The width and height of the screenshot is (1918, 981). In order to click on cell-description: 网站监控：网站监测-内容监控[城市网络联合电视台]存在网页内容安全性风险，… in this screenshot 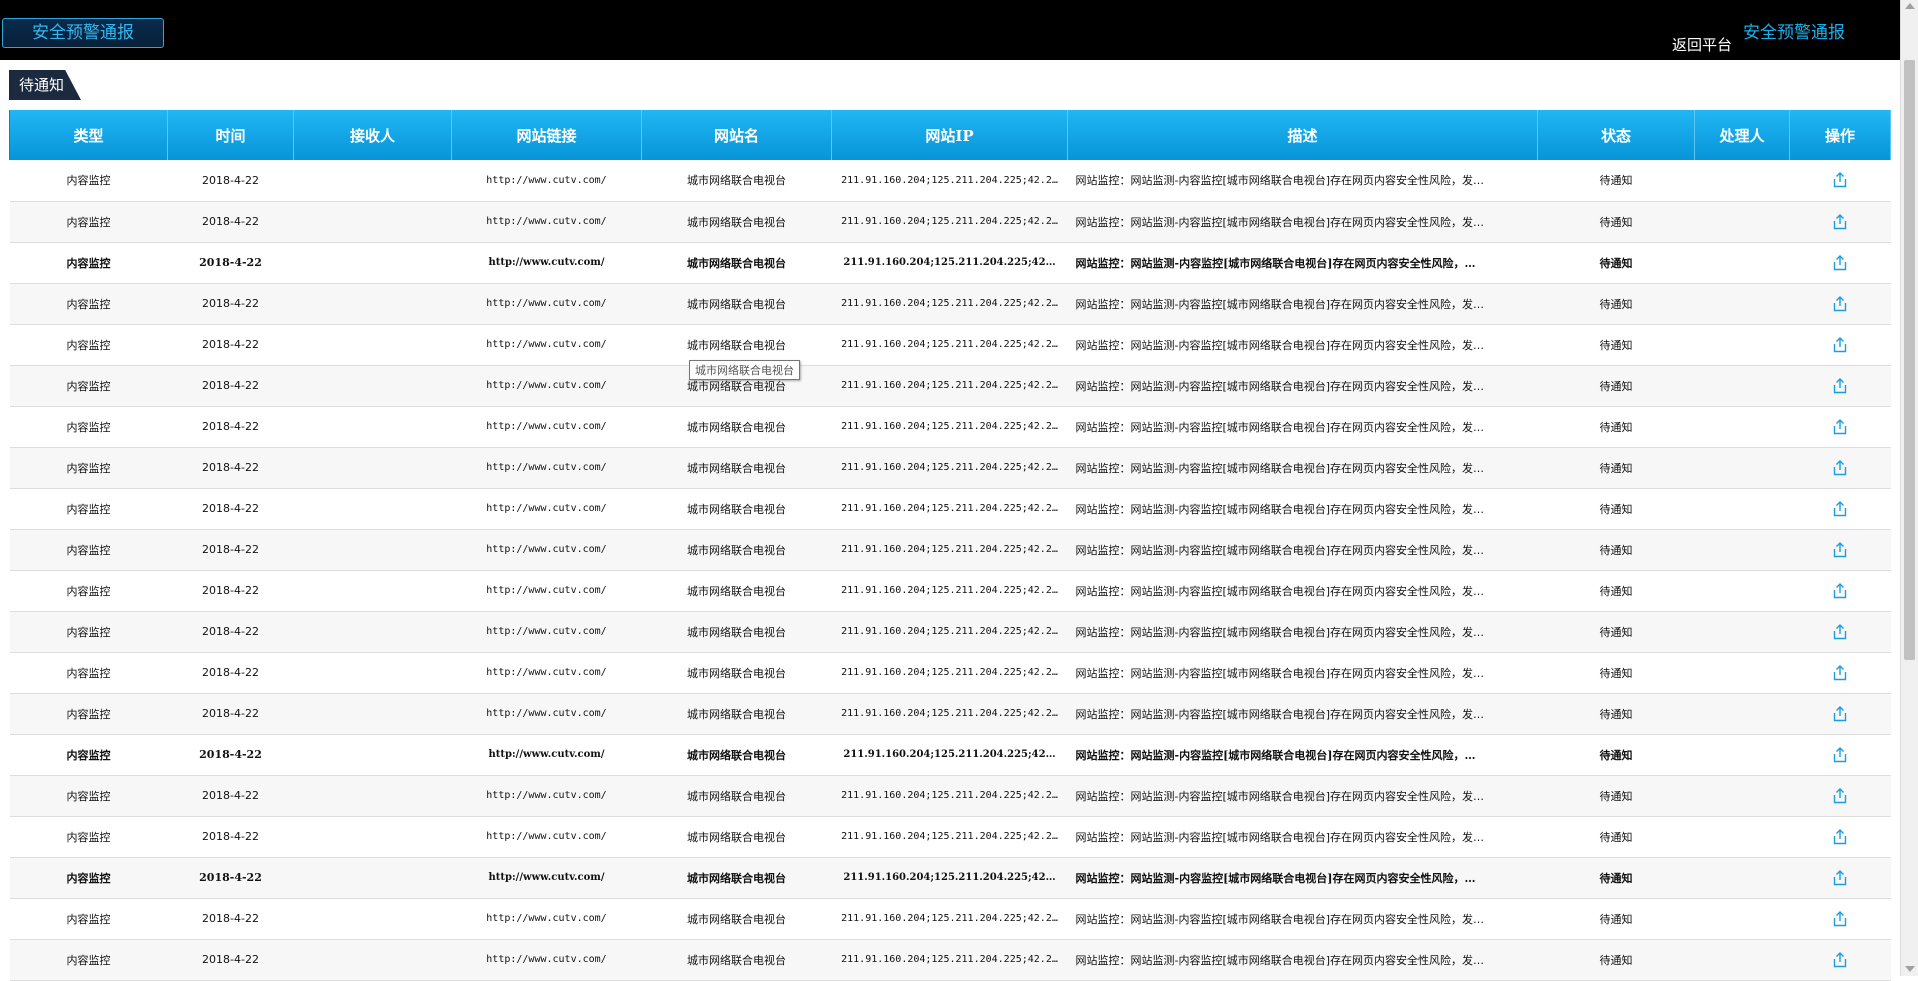, I will do `click(1302, 755)`.